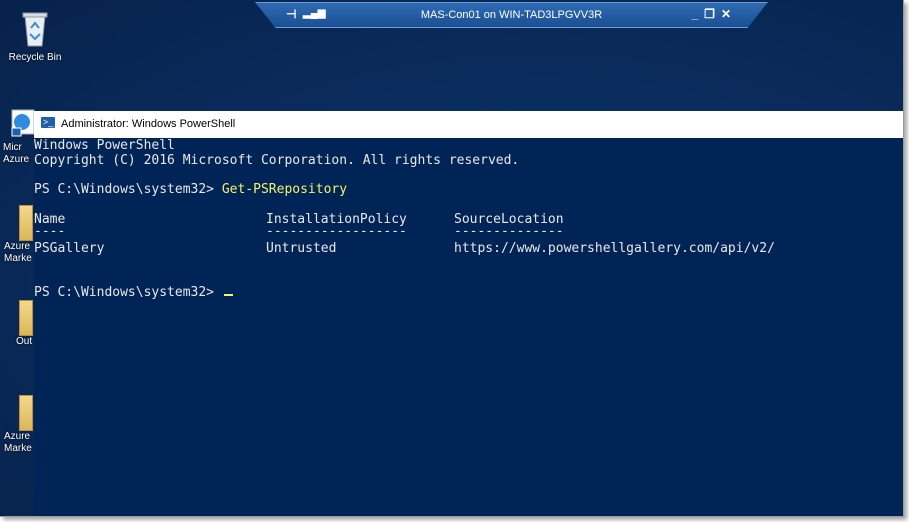 This screenshot has width=909, height=522. Describe the element at coordinates (35, 29) in the screenshot. I see `recycle-bin-icon` at that location.